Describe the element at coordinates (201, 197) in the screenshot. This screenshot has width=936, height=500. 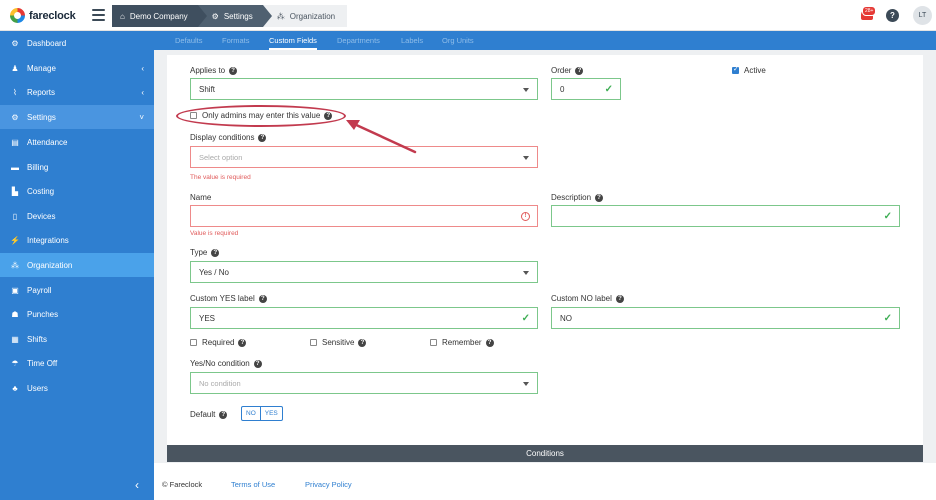
I see `name-label: Name` at that location.